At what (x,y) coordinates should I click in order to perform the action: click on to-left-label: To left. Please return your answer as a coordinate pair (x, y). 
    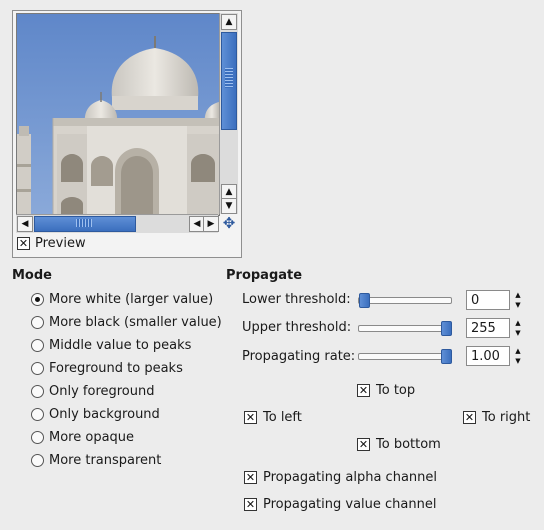
    Looking at the image, I should click on (282, 417).